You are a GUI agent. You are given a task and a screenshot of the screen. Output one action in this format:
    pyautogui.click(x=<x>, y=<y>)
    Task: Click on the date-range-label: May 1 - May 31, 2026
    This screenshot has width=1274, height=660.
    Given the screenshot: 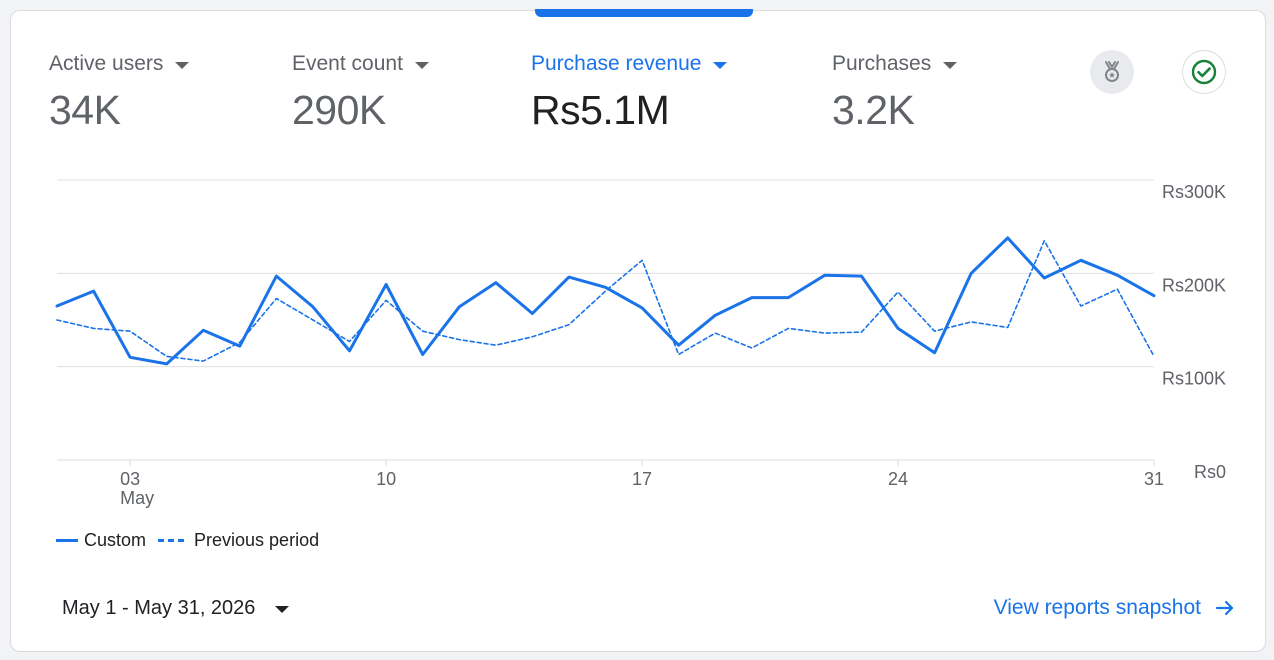 What is the action you would take?
    pyautogui.click(x=159, y=608)
    